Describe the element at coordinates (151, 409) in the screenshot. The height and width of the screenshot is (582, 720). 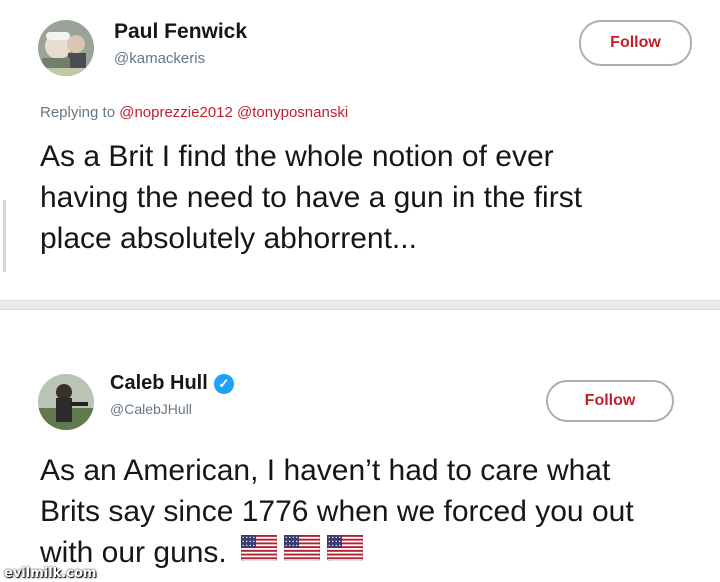
I see `user-handle: @CalebJHull` at that location.